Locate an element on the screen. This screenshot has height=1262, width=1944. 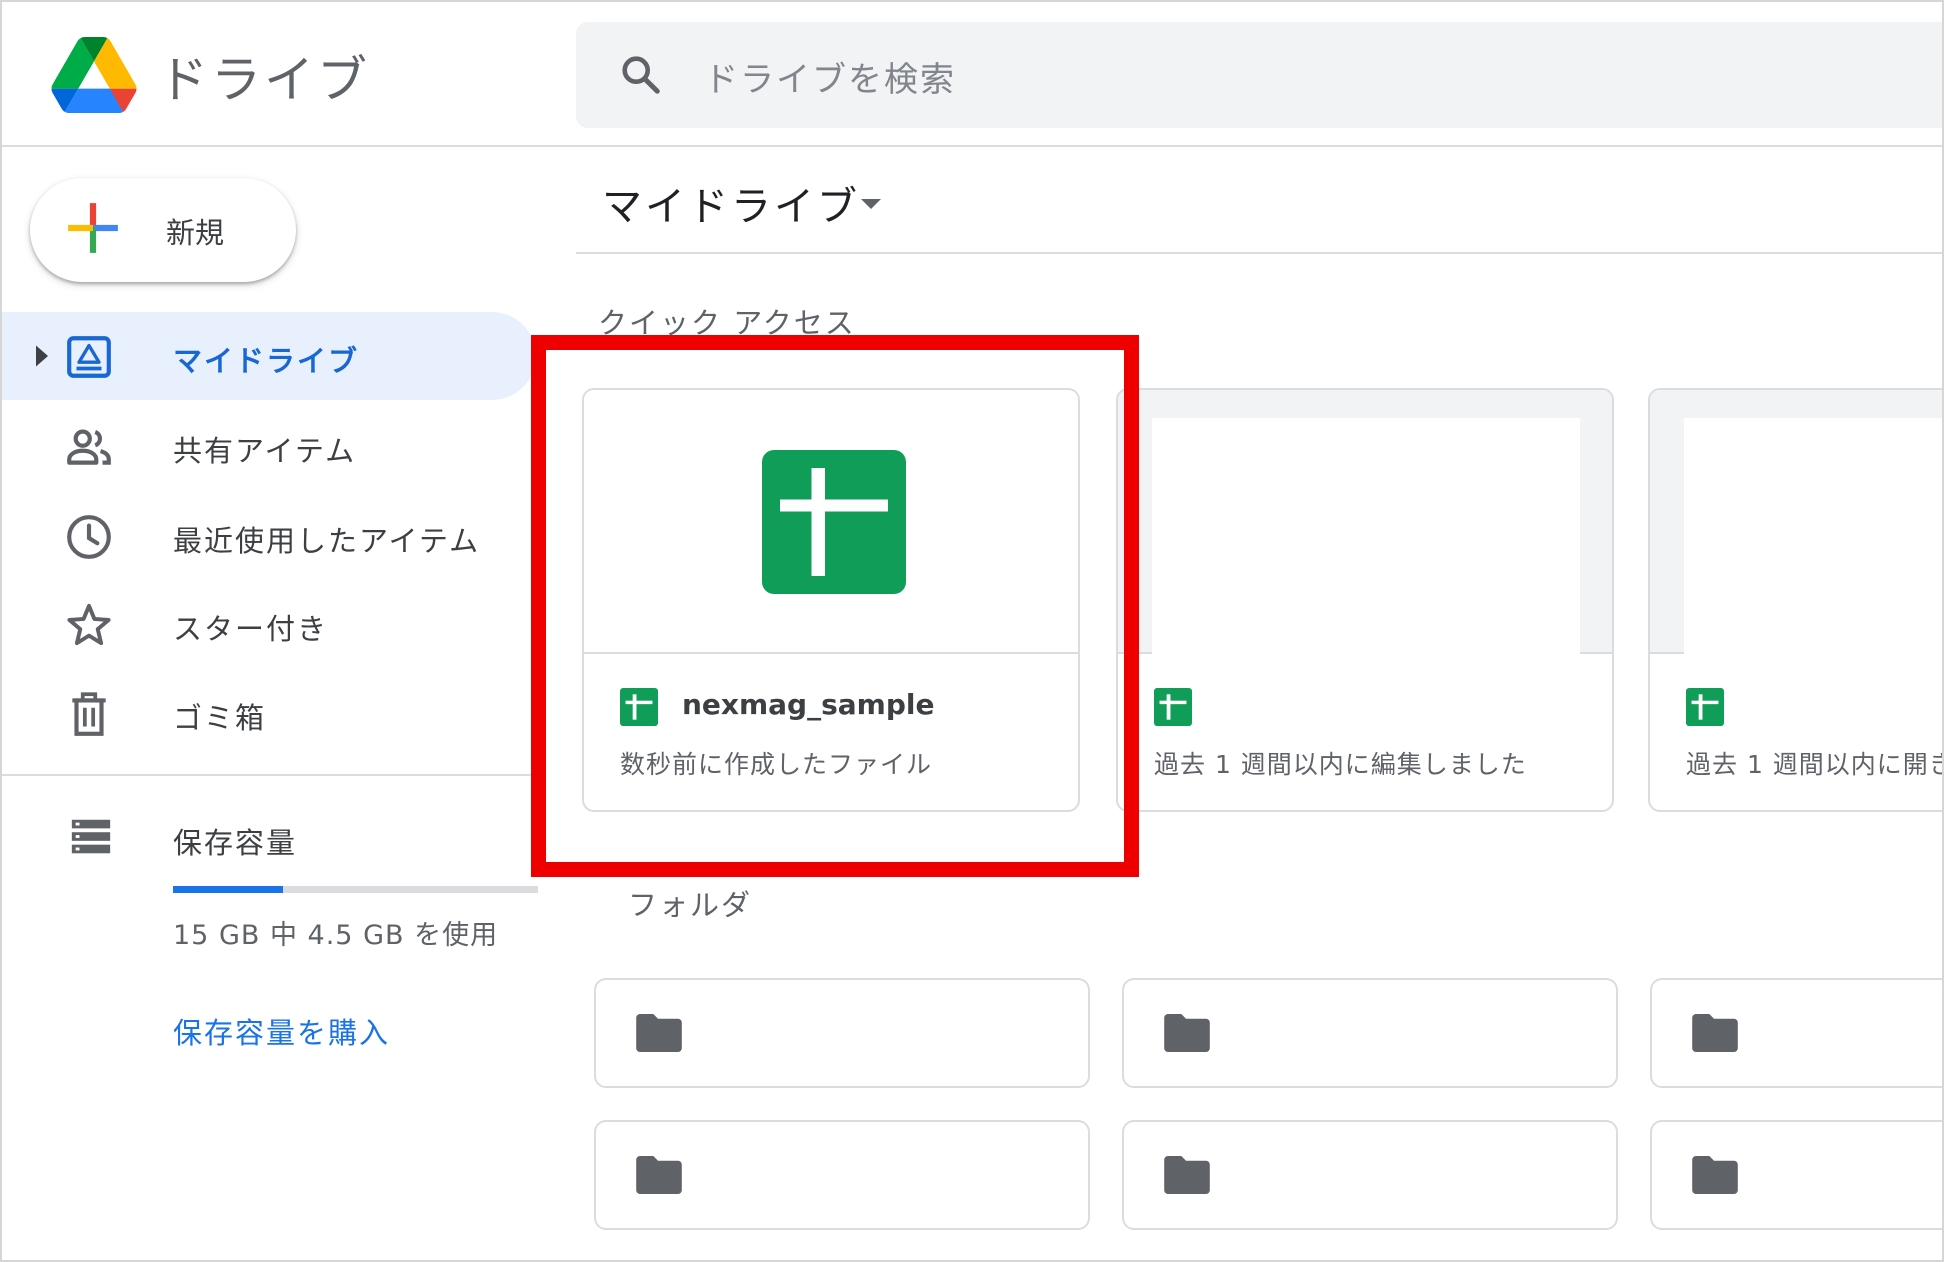
sidebar-item-trash: ゴミ箱 is located at coordinates (269, 713).